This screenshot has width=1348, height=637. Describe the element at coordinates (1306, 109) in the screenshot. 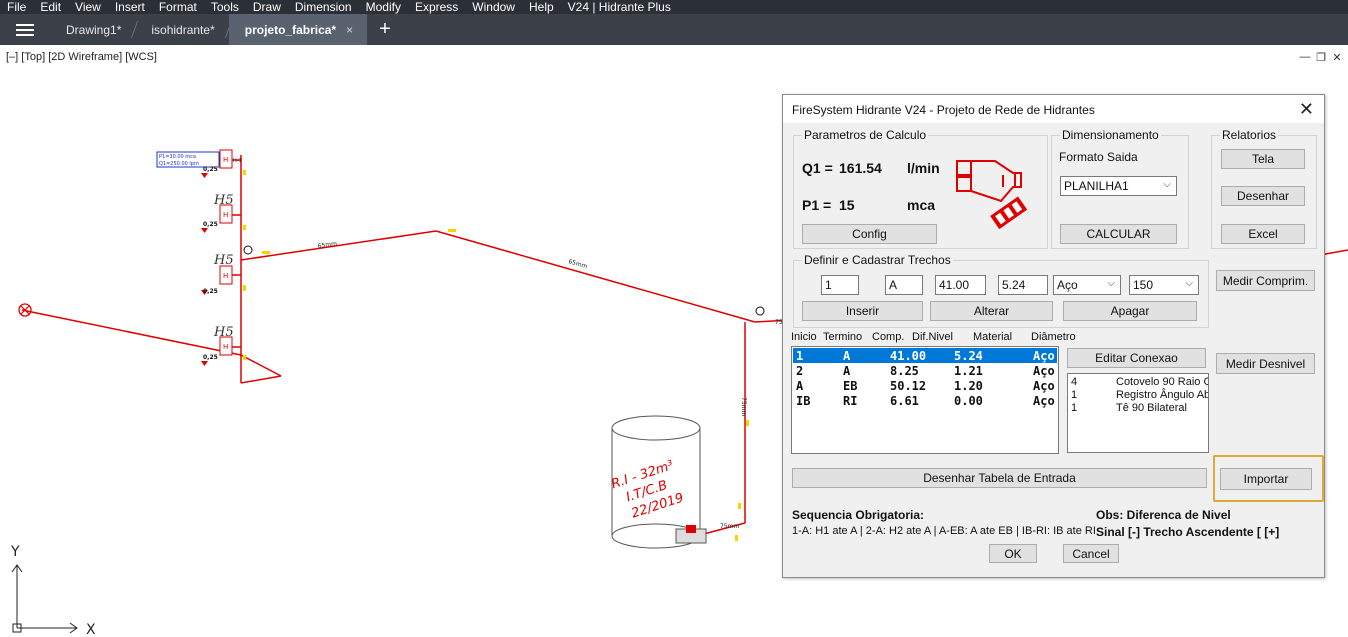

I see `close-icon: ✕` at that location.